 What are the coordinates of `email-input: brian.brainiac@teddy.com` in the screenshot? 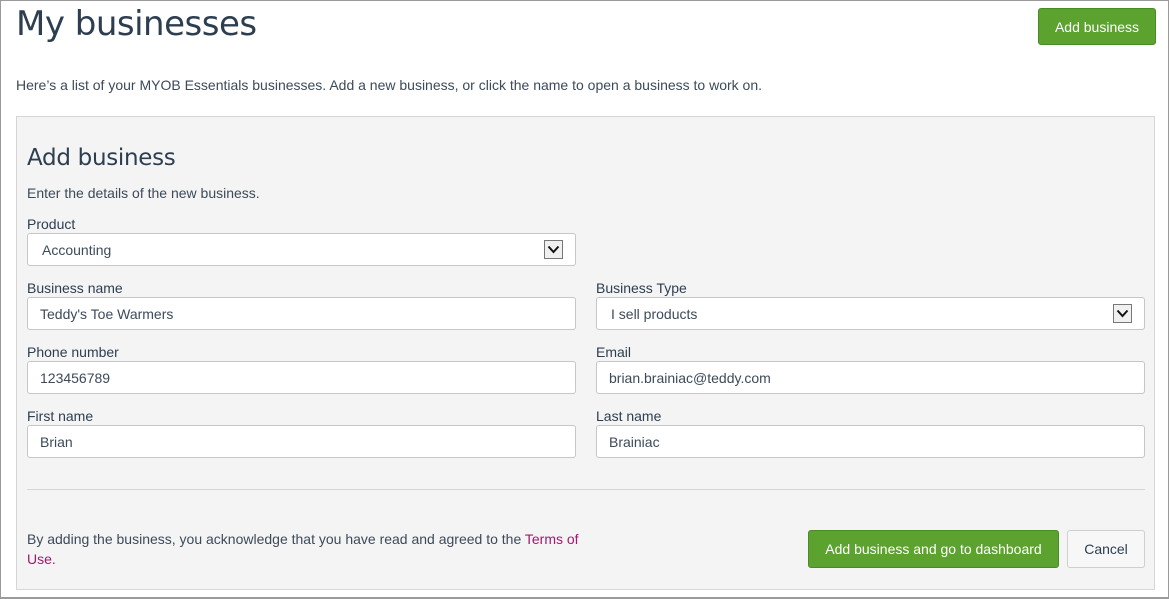 It's located at (870, 377).